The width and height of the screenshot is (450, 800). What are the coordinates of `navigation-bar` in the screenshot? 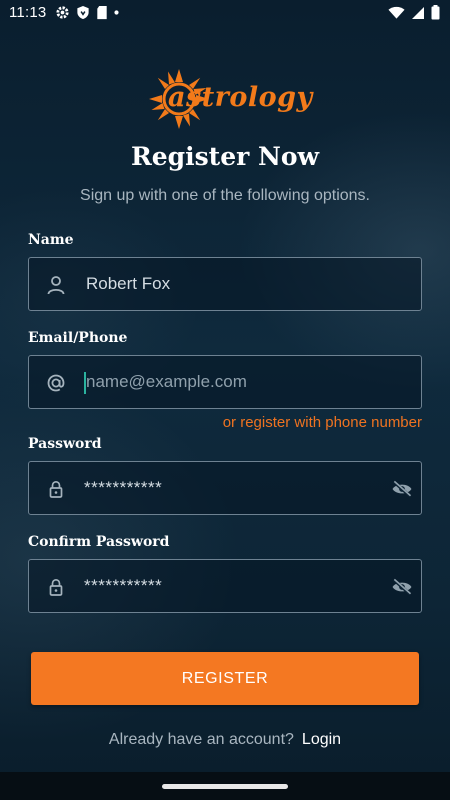 It's located at (225, 786).